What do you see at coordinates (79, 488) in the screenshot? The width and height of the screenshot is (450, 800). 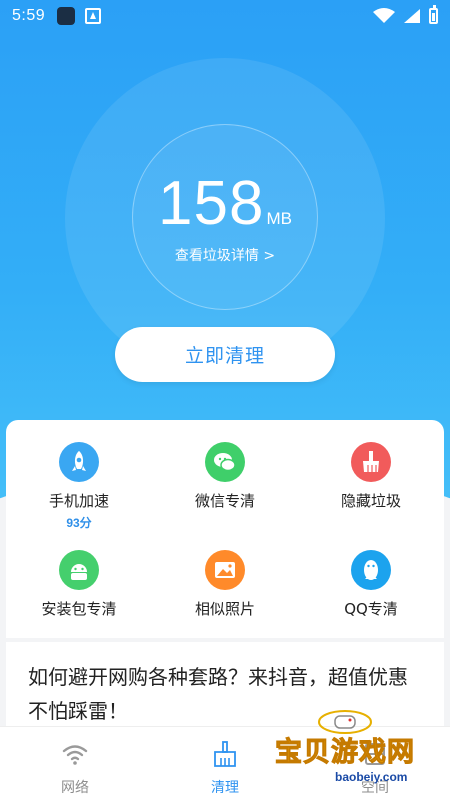 I see `tool-phone-boost: 手机加速 93分` at bounding box center [79, 488].